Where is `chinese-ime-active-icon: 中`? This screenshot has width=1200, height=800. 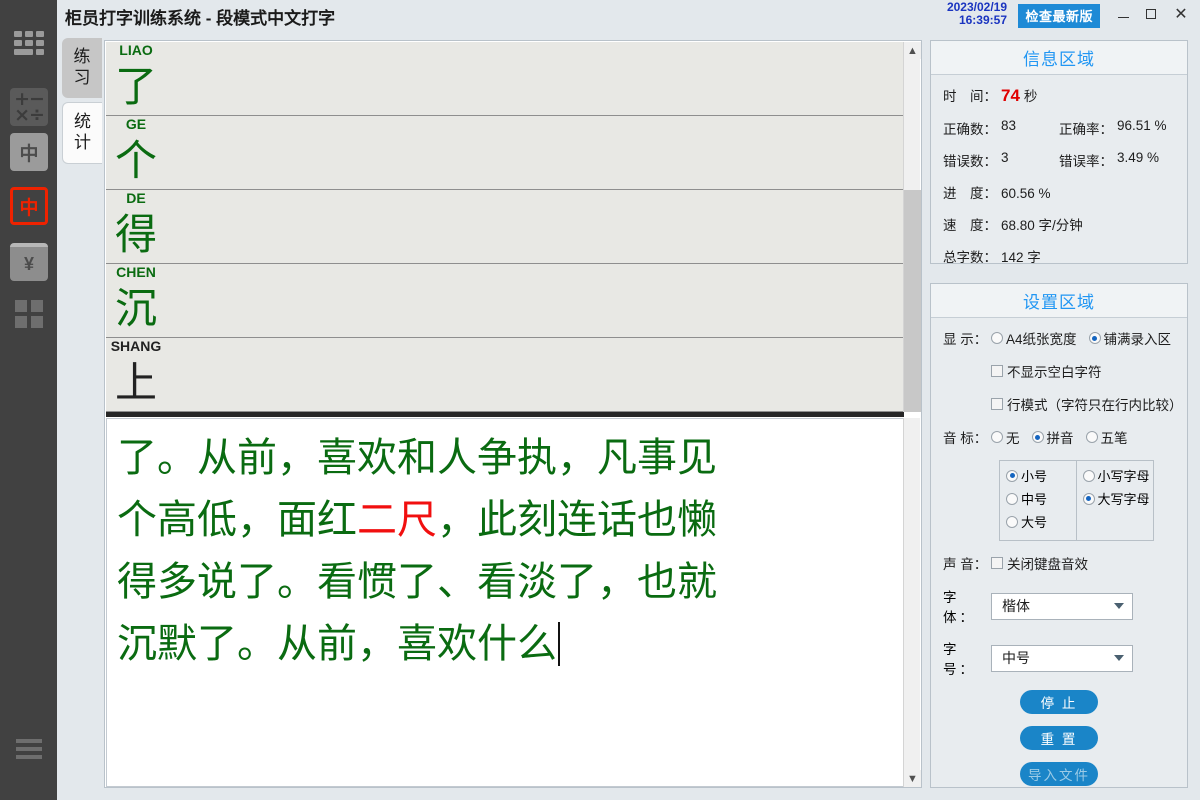 chinese-ime-active-icon: 中 is located at coordinates (29, 206).